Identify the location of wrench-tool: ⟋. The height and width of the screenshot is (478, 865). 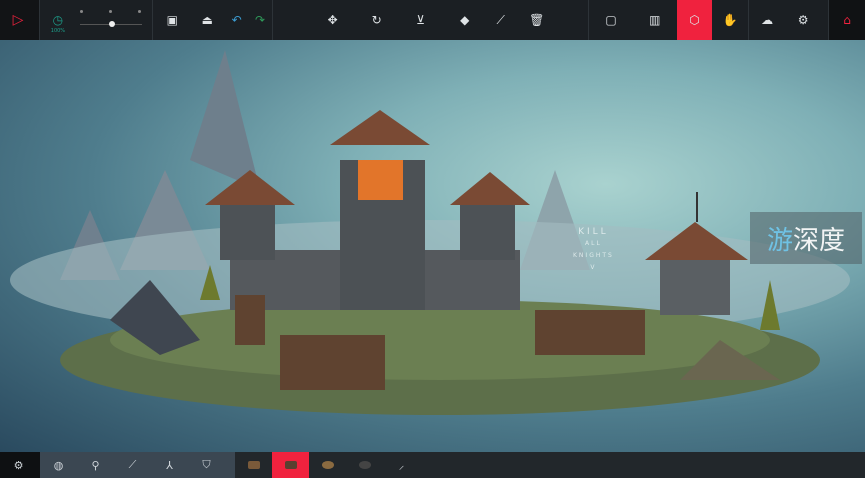
(501, 20).